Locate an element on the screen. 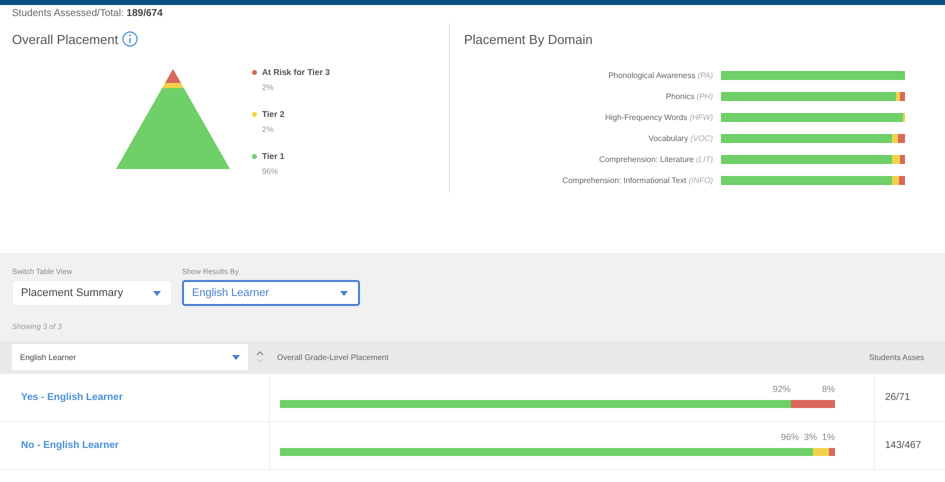 The image size is (945, 482). section-title: Overall Placement is located at coordinates (65, 39).